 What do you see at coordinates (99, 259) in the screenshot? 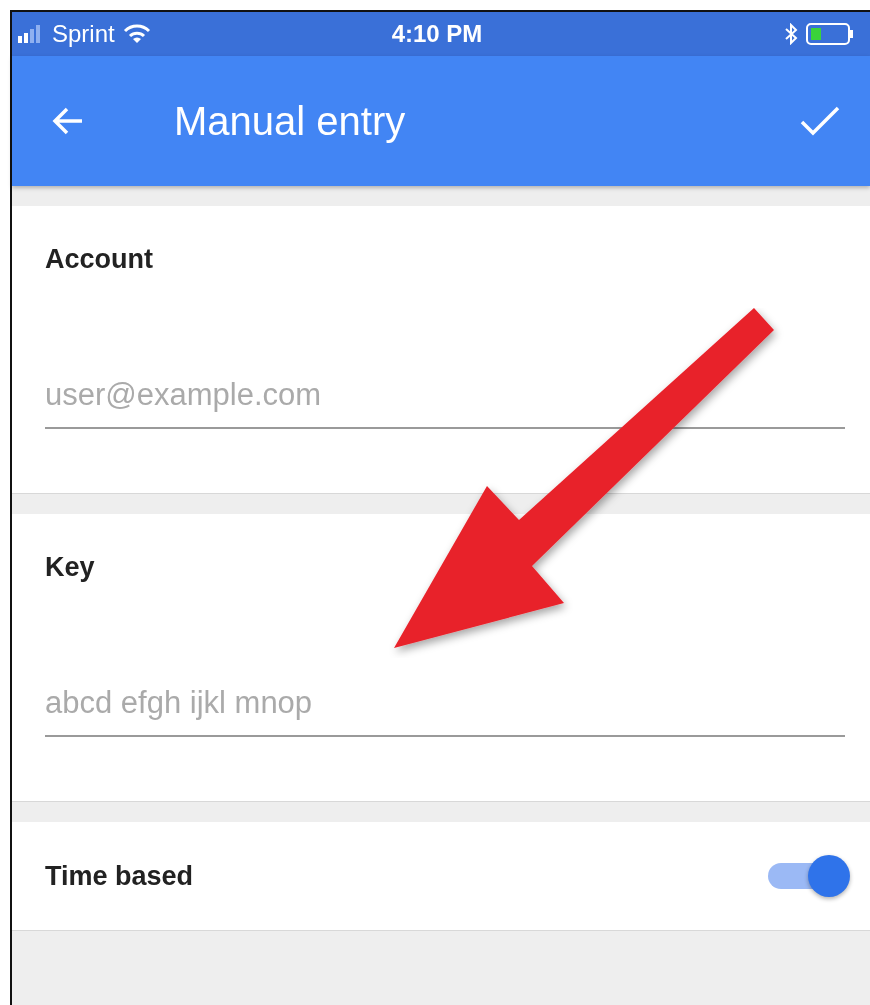
I see `field-label: Account` at bounding box center [99, 259].